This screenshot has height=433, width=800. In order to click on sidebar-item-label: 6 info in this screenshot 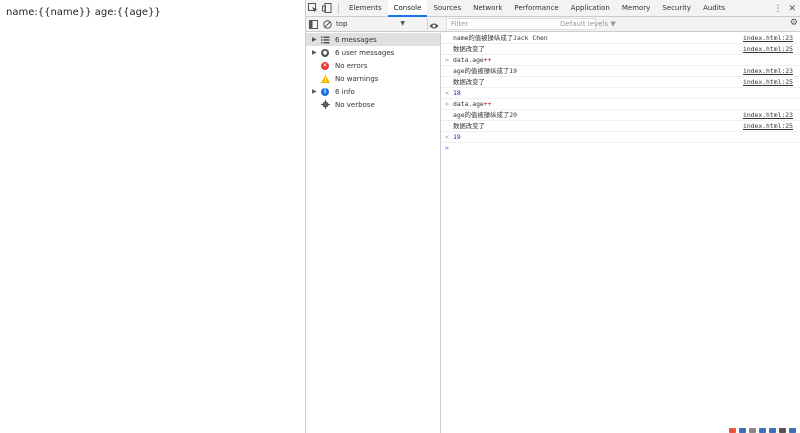, I will do `click(345, 91)`.